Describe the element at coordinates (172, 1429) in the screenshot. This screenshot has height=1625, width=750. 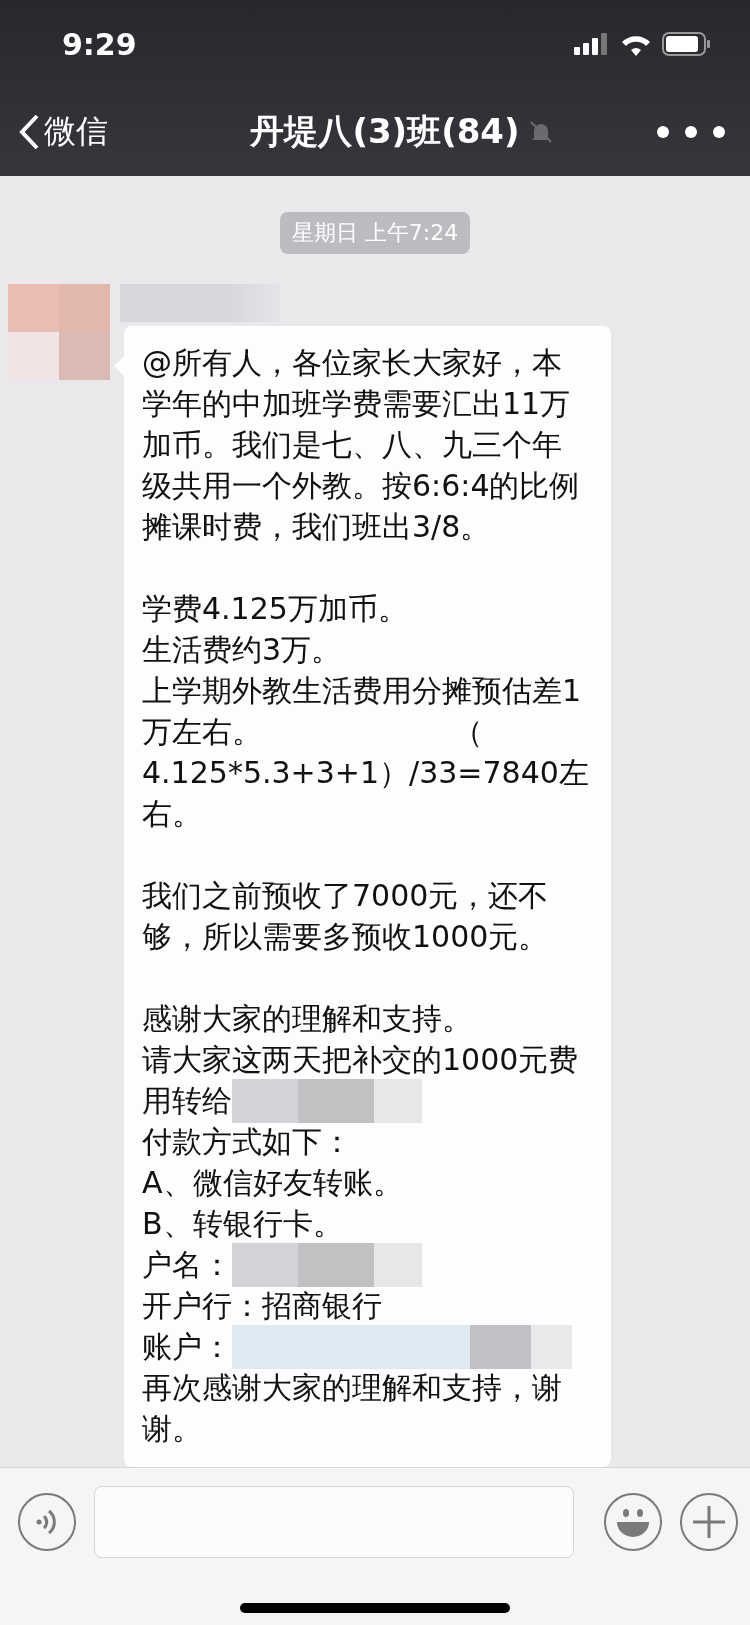
I see `message-line: 谢。` at that location.